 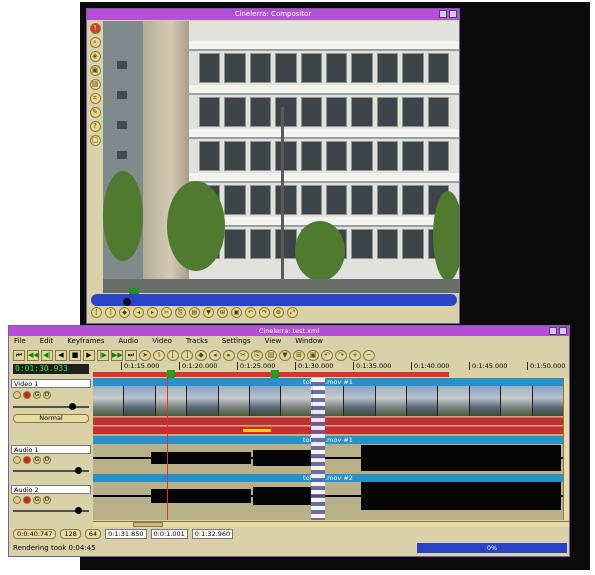 What do you see at coordinates (355, 355) in the screenshot?
I see `zoom-in-icon: +` at bounding box center [355, 355].